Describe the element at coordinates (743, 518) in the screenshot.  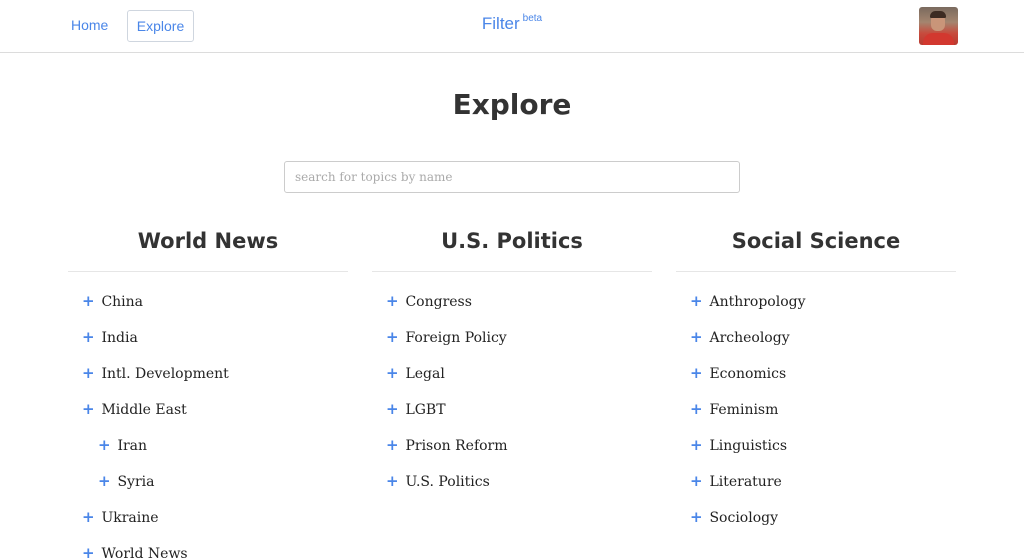
I see `topic-label: Sociology` at that location.